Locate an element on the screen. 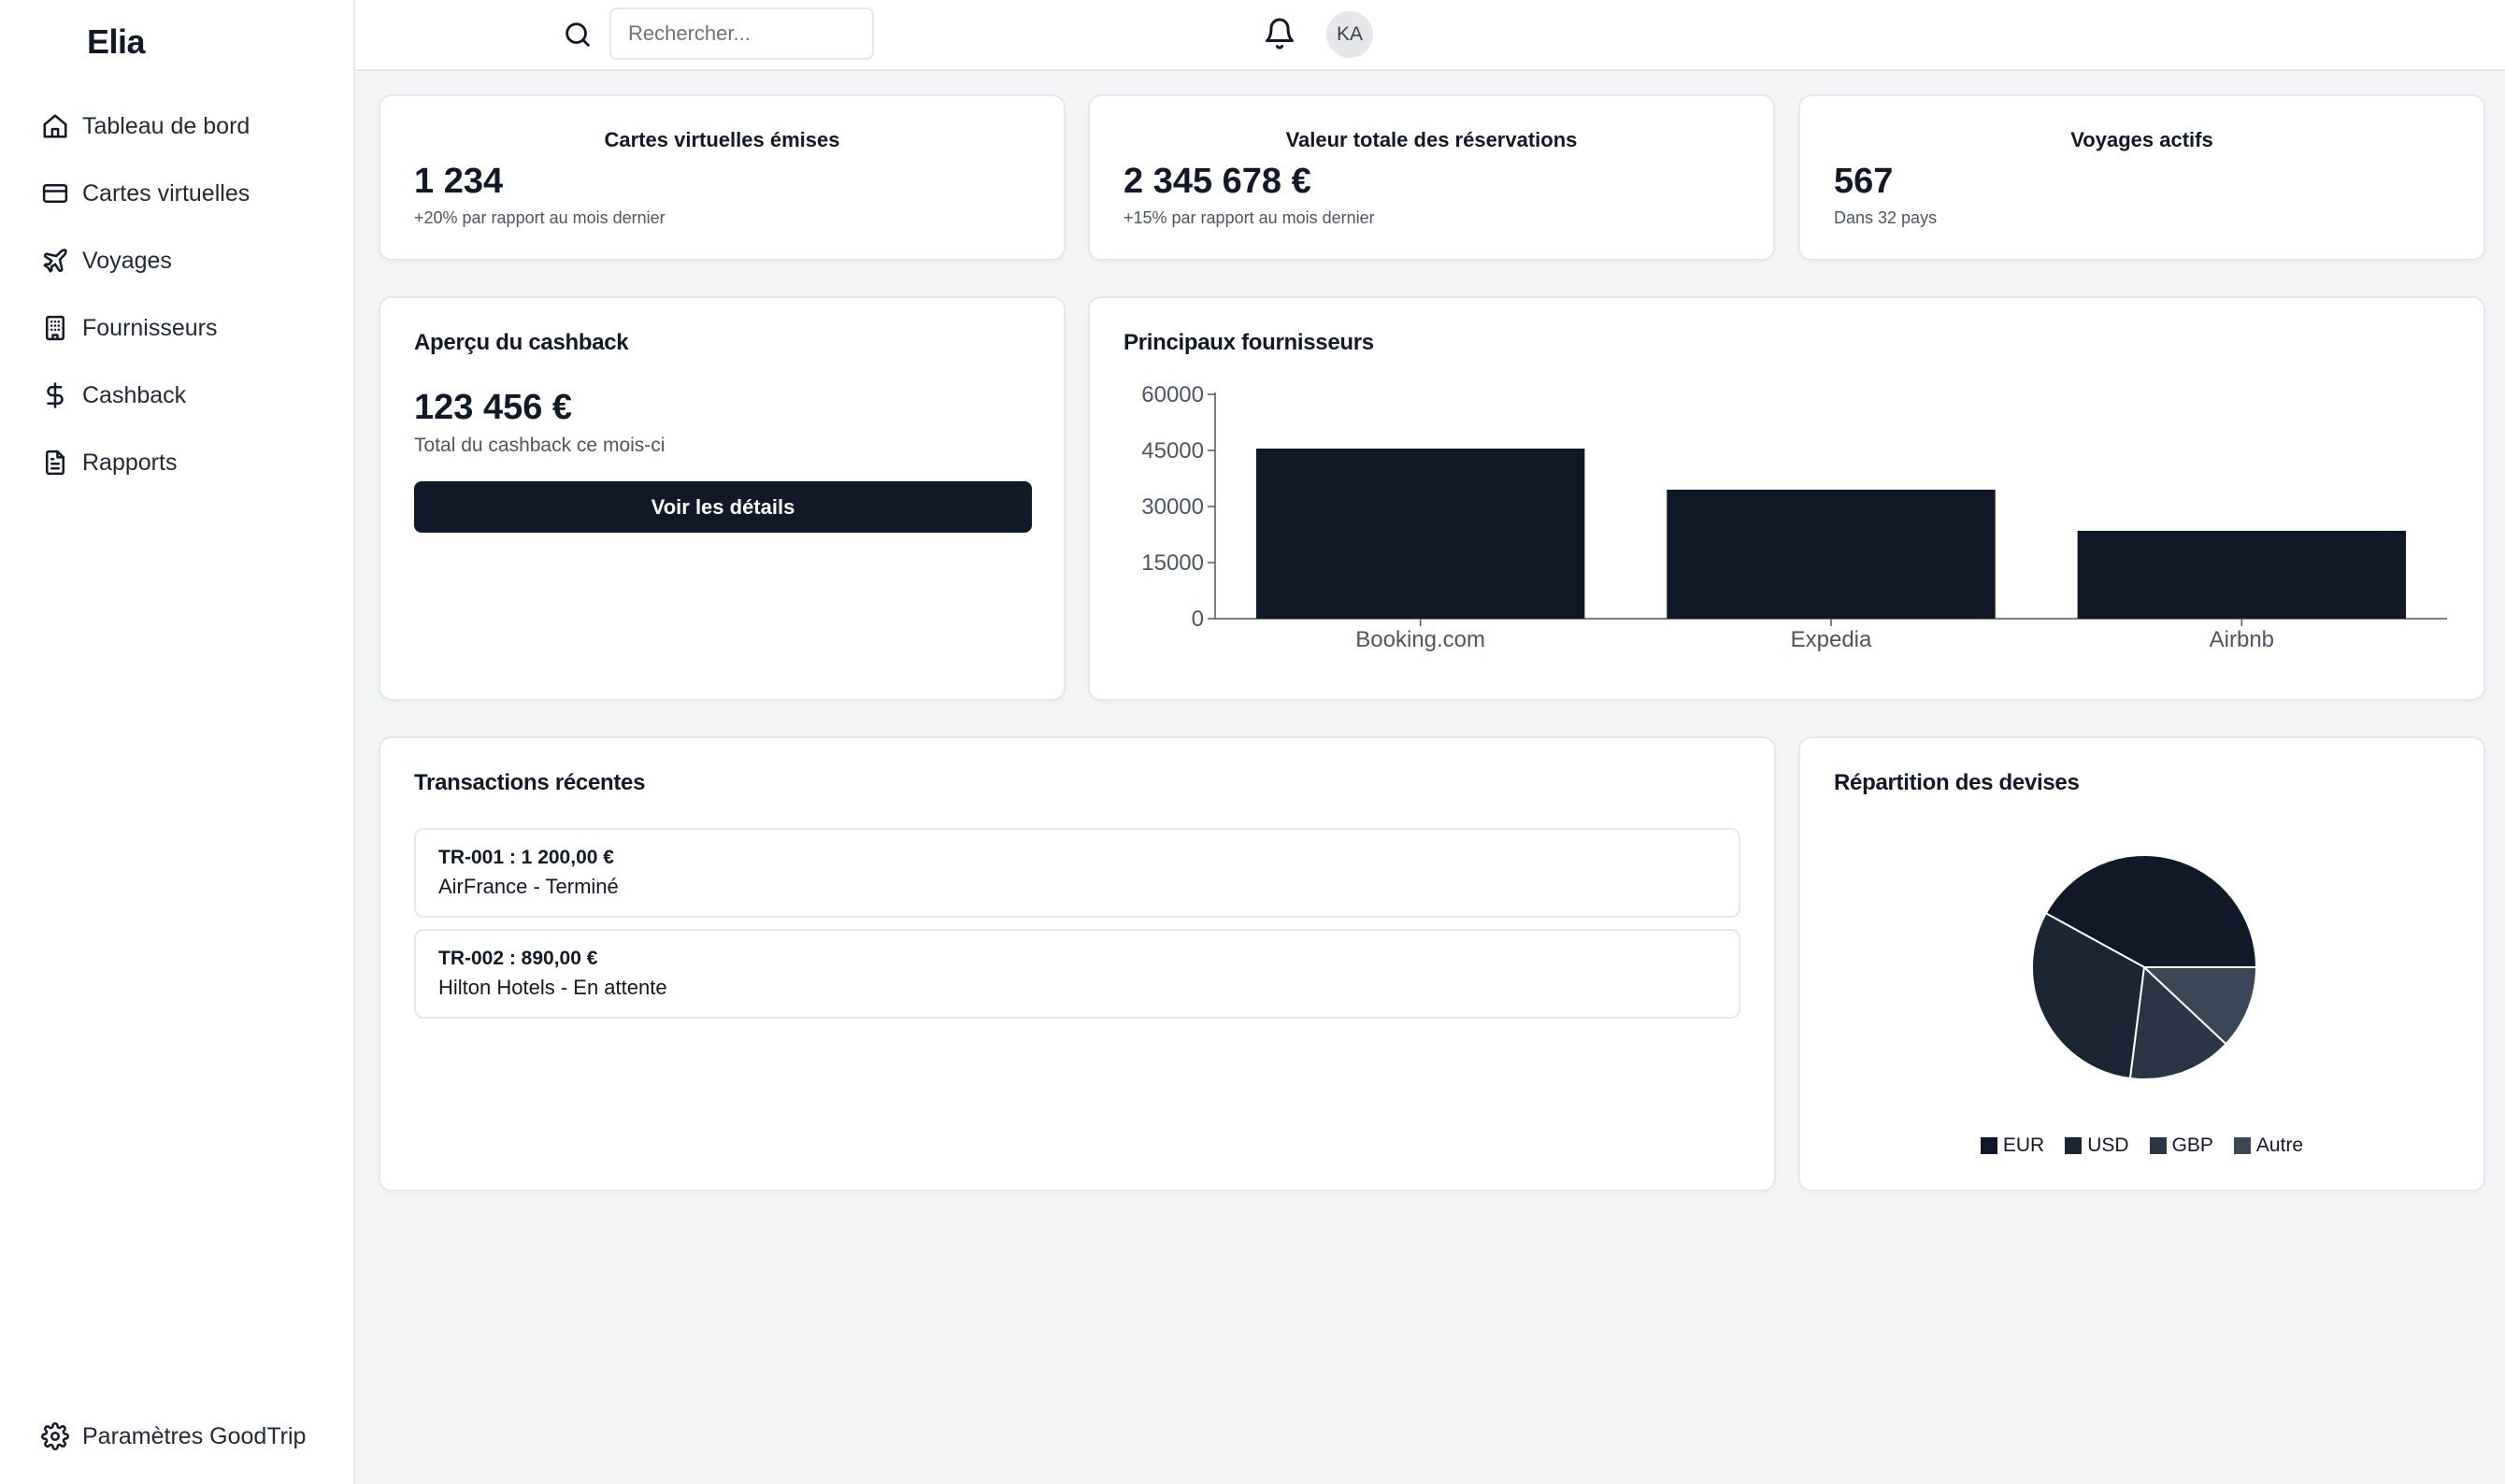  sidebar-item-trips: Voyages is located at coordinates (106, 260).